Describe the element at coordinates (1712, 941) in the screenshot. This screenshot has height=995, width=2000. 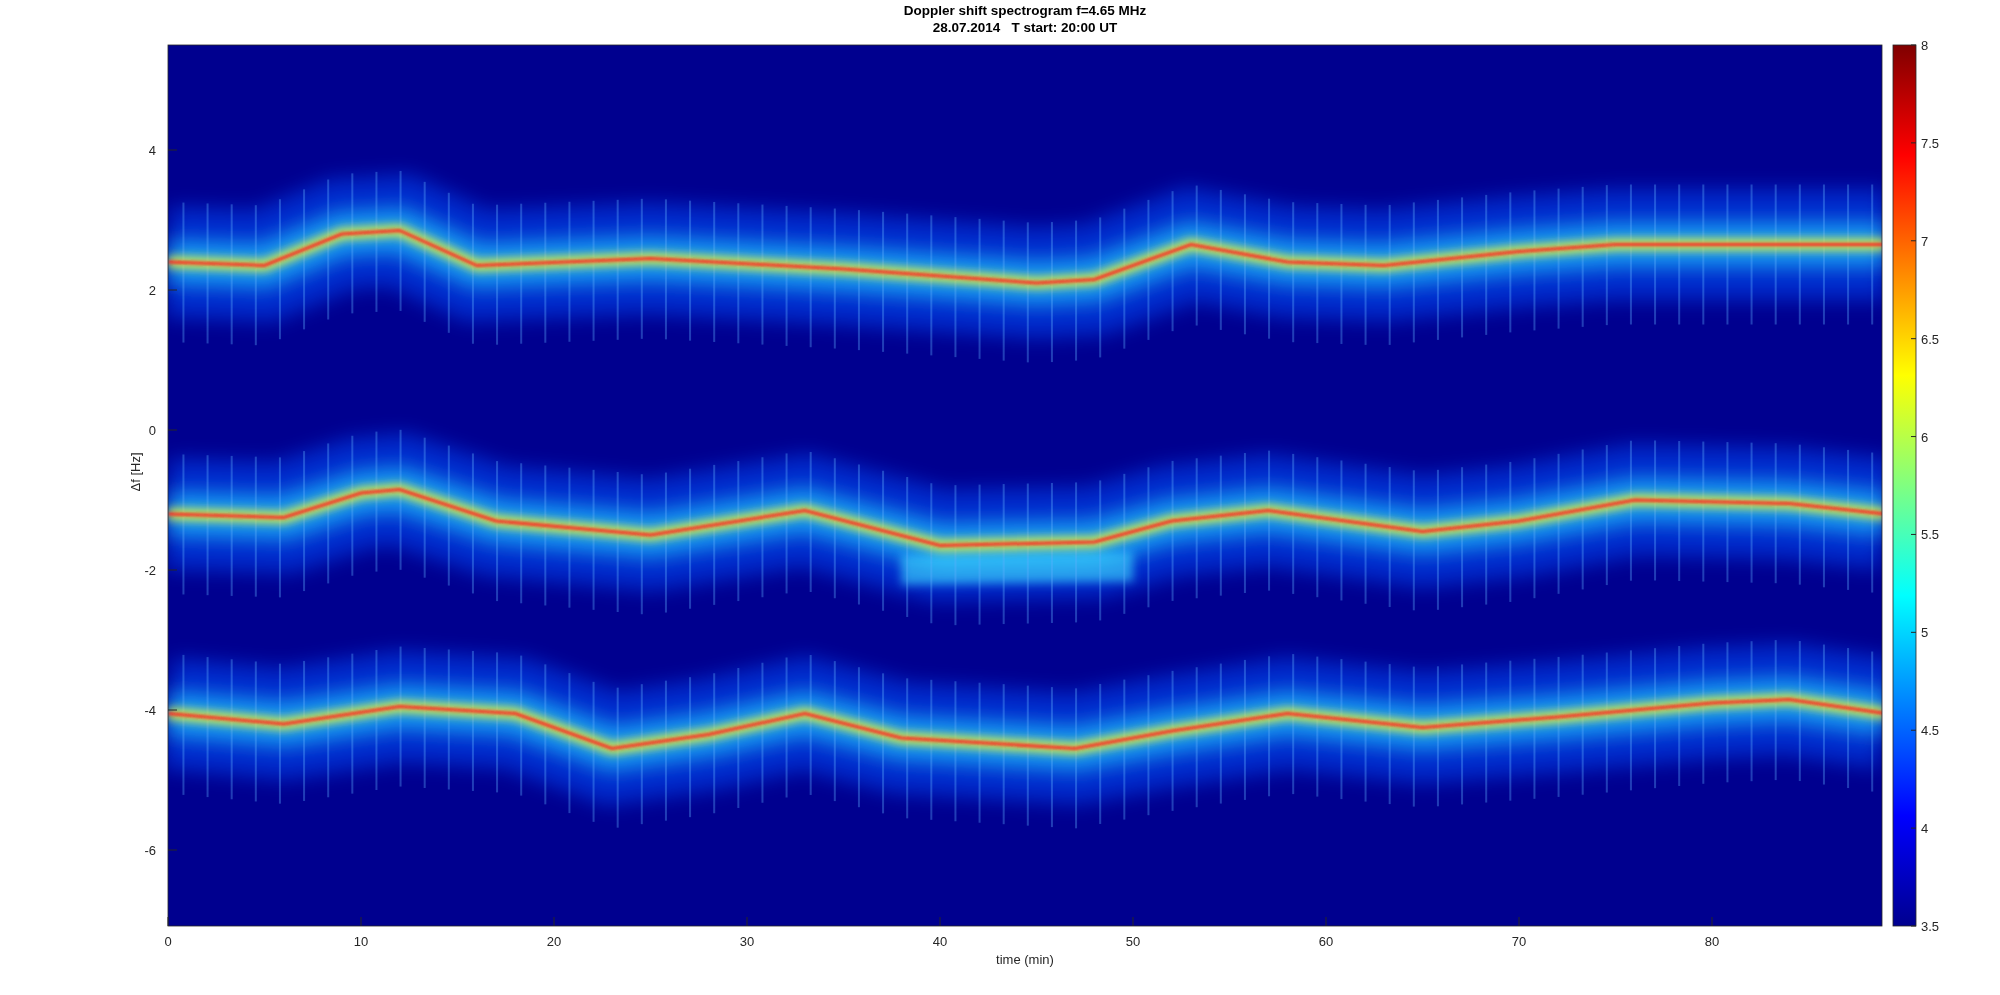
I see `axis-tick-label: 80` at that location.